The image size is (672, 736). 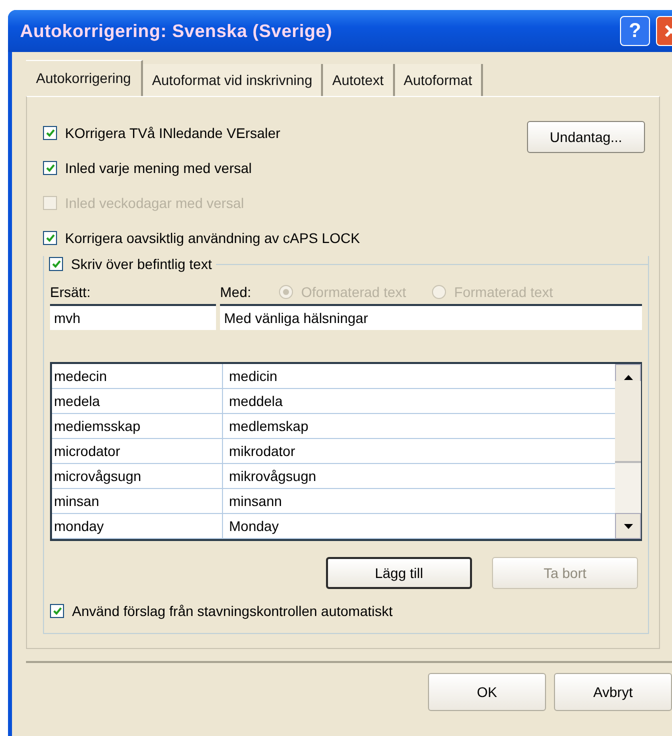 I want to click on with-field: Med vänliga hälsningar, so click(x=431, y=317).